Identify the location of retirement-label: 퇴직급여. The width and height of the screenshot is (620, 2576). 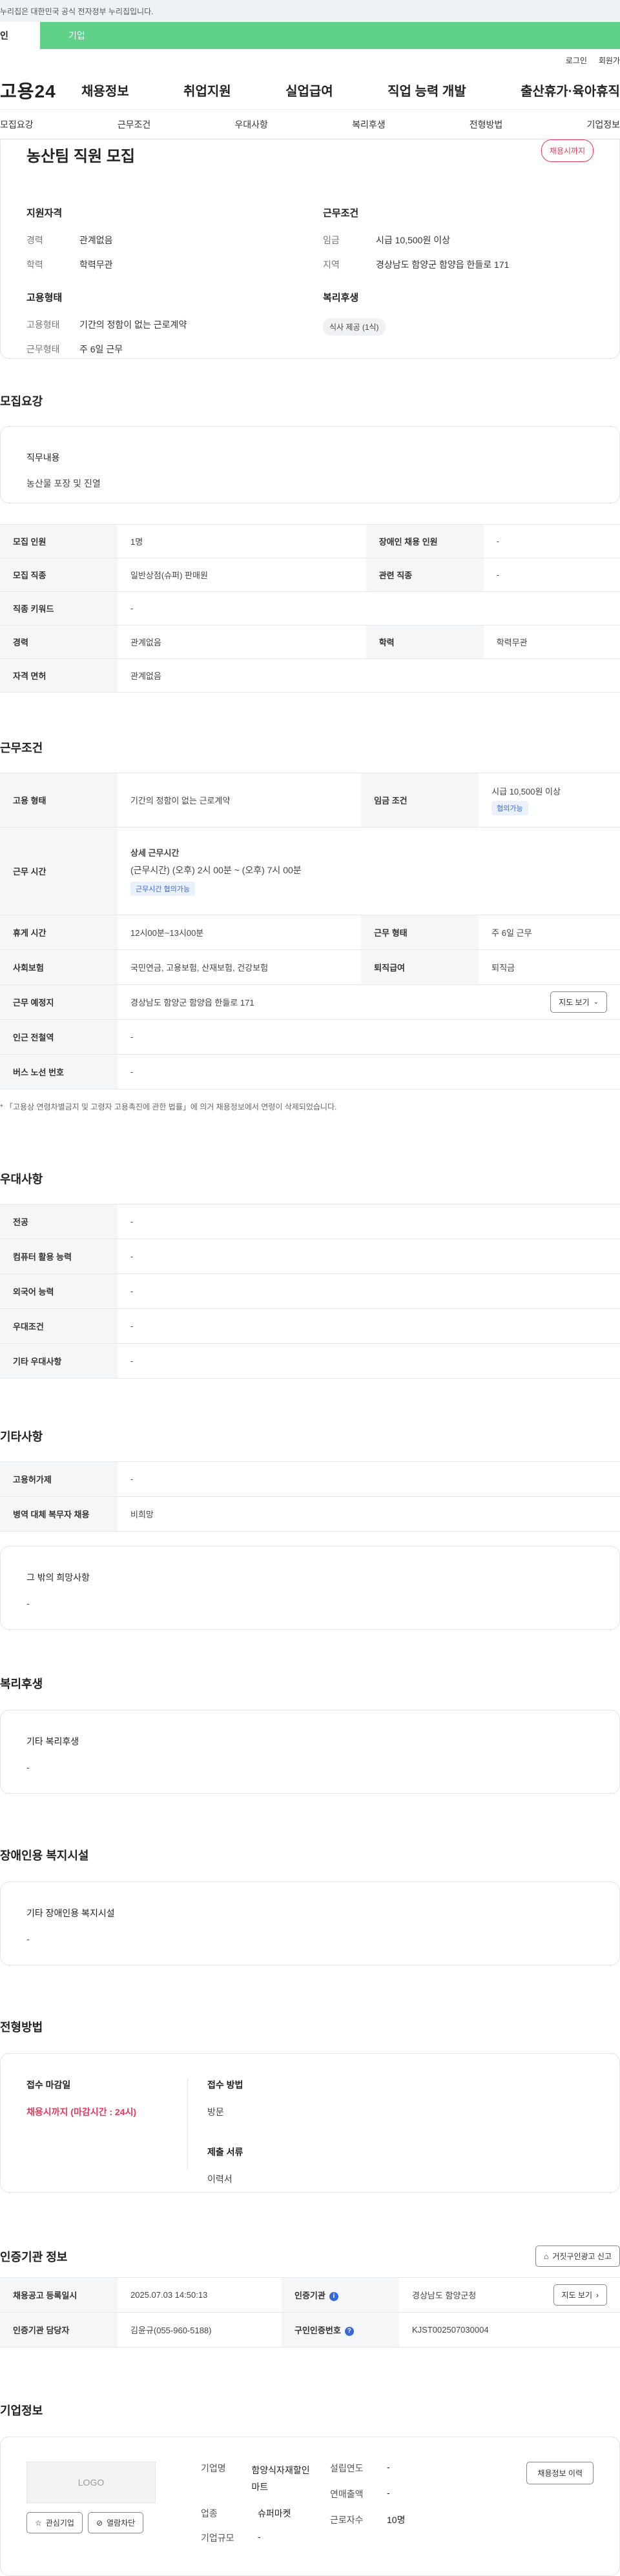
(420, 967).